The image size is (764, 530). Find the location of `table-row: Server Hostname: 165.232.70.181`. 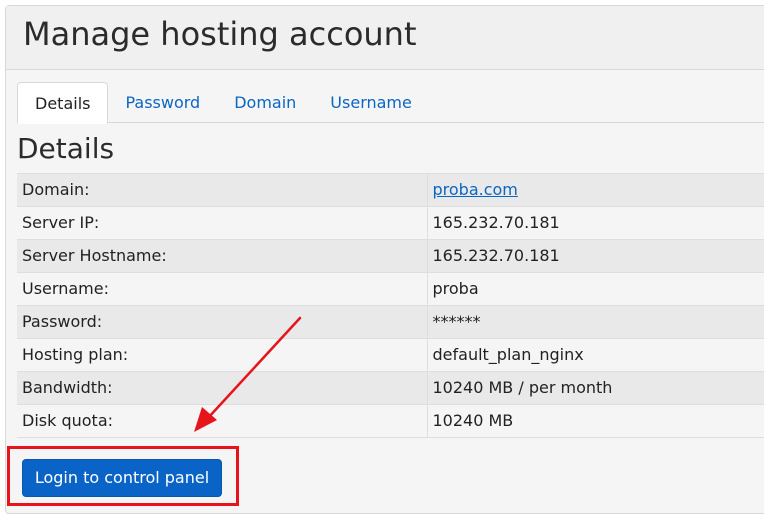

table-row: Server Hostname: 165.232.70.181 is located at coordinates (390, 256).